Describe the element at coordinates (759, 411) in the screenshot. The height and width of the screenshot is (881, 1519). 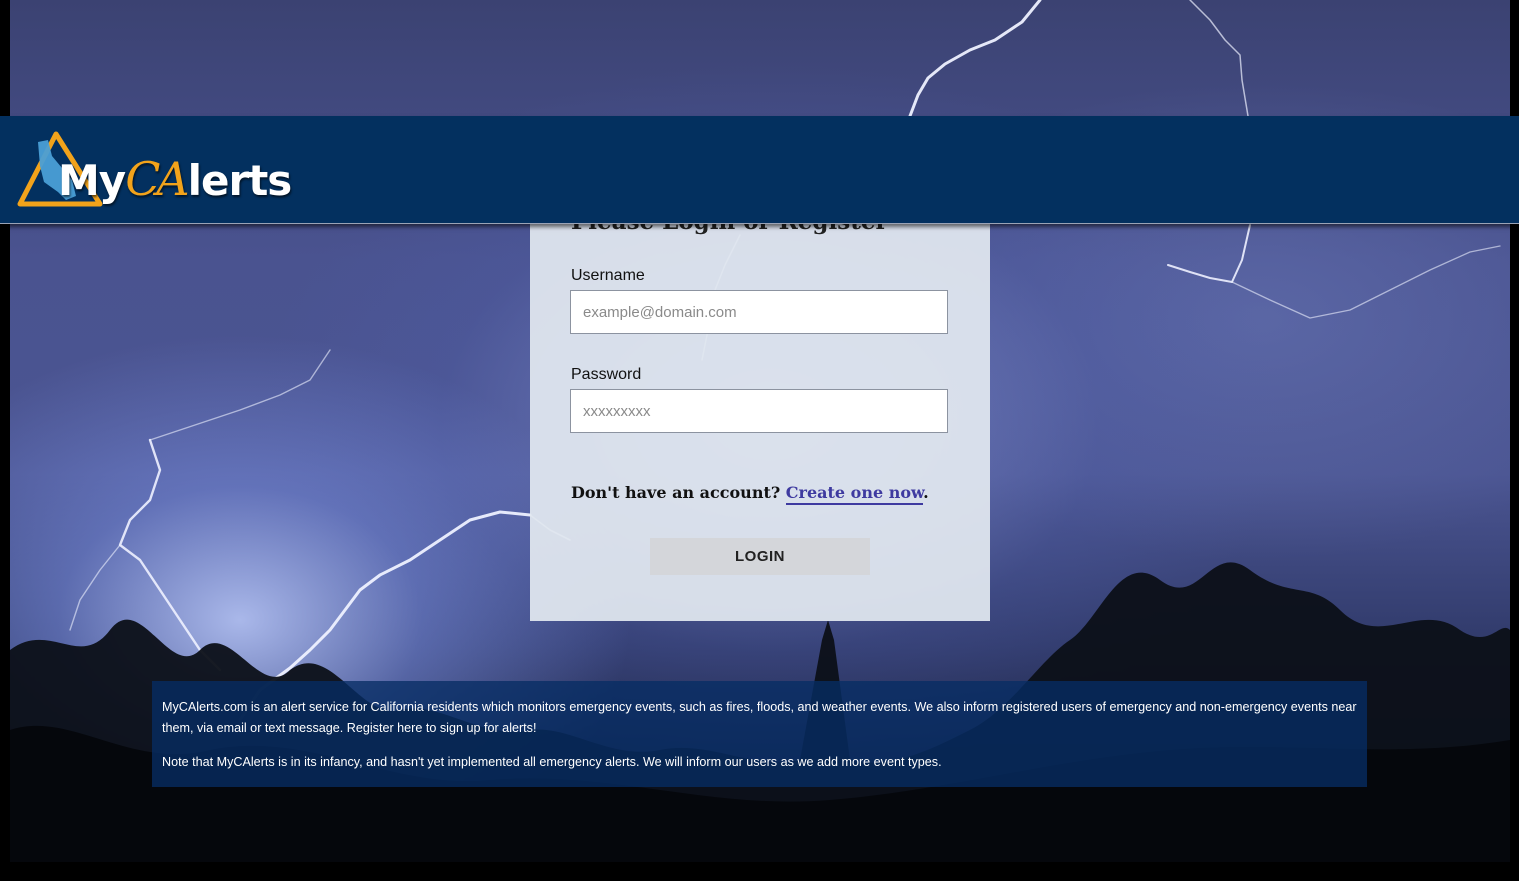
I see `password-input` at that location.